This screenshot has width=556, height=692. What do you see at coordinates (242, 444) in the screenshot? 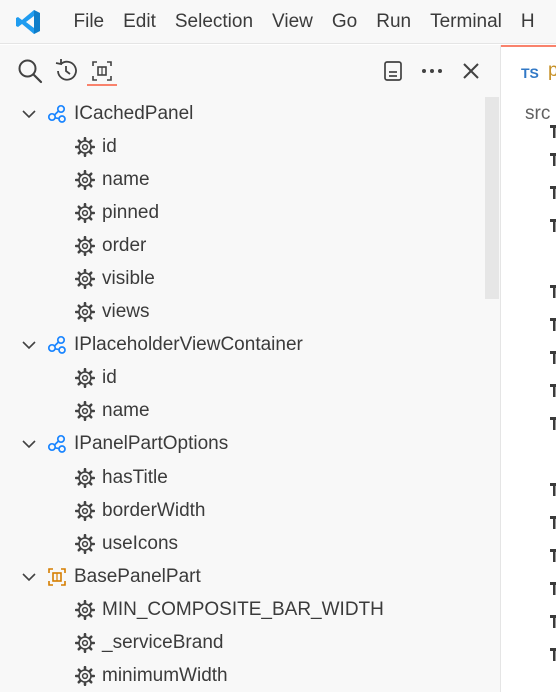
I see `outline-node-ipanelpartoptions: IPanelPartOptions` at bounding box center [242, 444].